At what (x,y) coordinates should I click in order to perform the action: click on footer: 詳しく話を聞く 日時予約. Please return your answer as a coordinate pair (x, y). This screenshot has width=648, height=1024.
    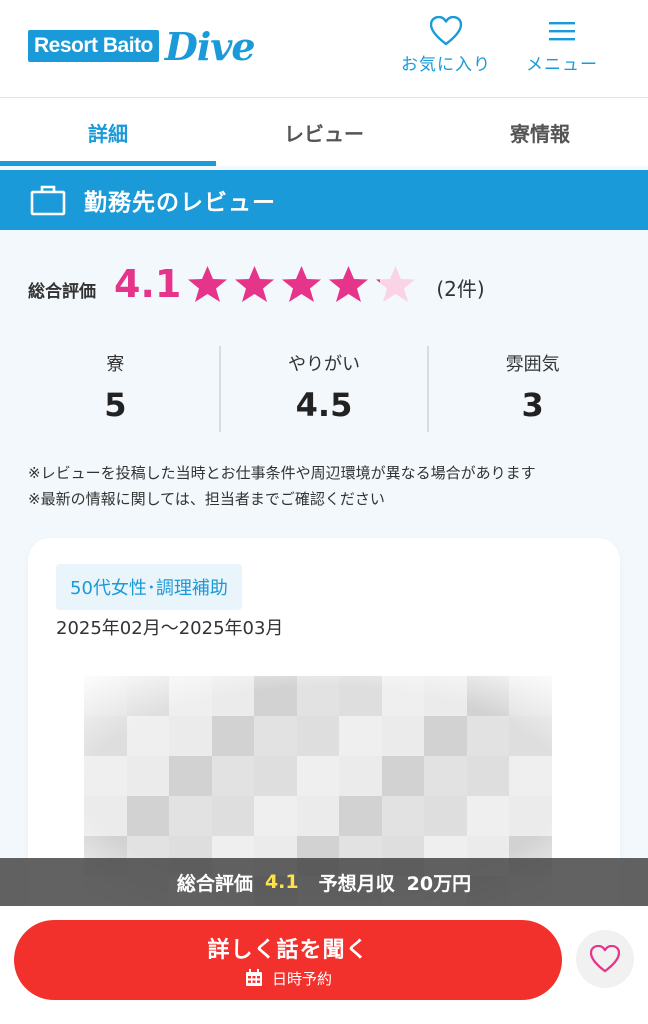
    Looking at the image, I should click on (324, 965).